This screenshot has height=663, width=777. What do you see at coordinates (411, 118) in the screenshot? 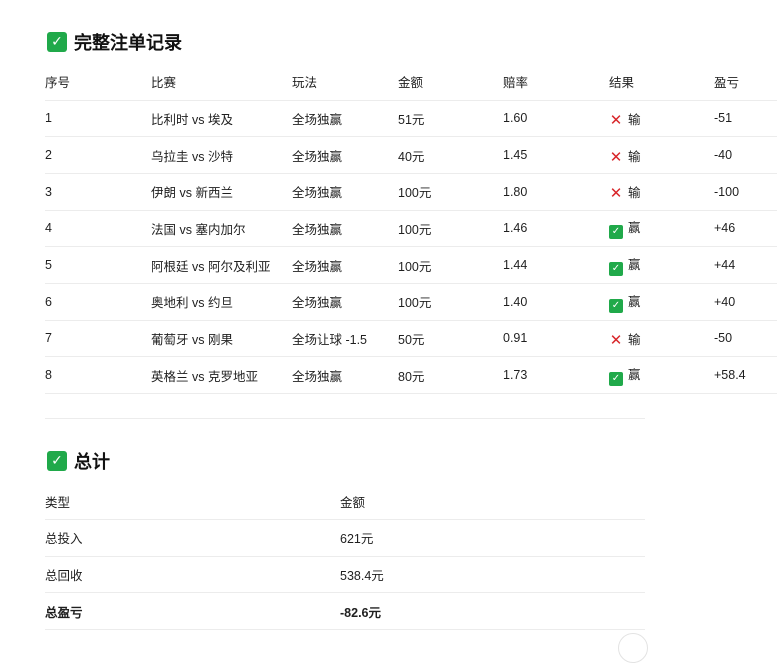
I see `table-row: 1 比利时 vs 埃及 全场独赢 51元 1.60 ✕ 输 -51` at bounding box center [411, 118].